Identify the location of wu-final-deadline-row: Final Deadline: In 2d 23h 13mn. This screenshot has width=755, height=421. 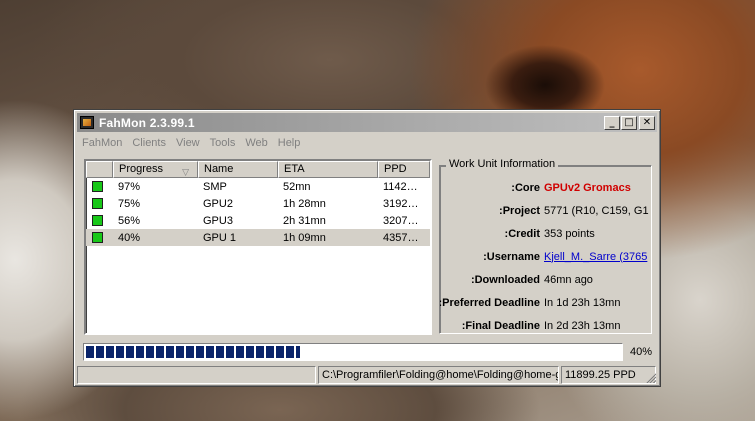
(545, 325).